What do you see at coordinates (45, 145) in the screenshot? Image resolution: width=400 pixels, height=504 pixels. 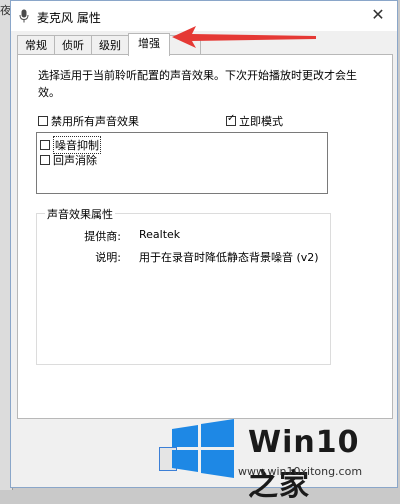 I see `noise-suppression-checkbox` at bounding box center [45, 145].